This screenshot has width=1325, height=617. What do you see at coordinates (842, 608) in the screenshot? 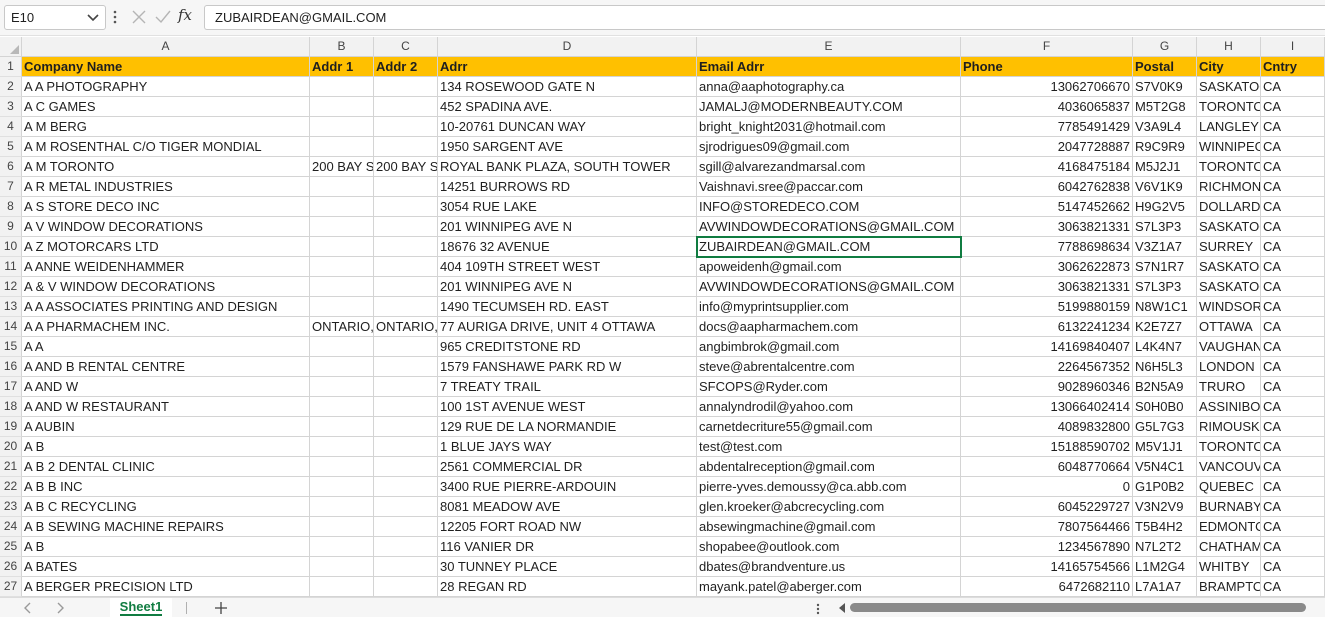
I see `scroll-left-icon` at bounding box center [842, 608].